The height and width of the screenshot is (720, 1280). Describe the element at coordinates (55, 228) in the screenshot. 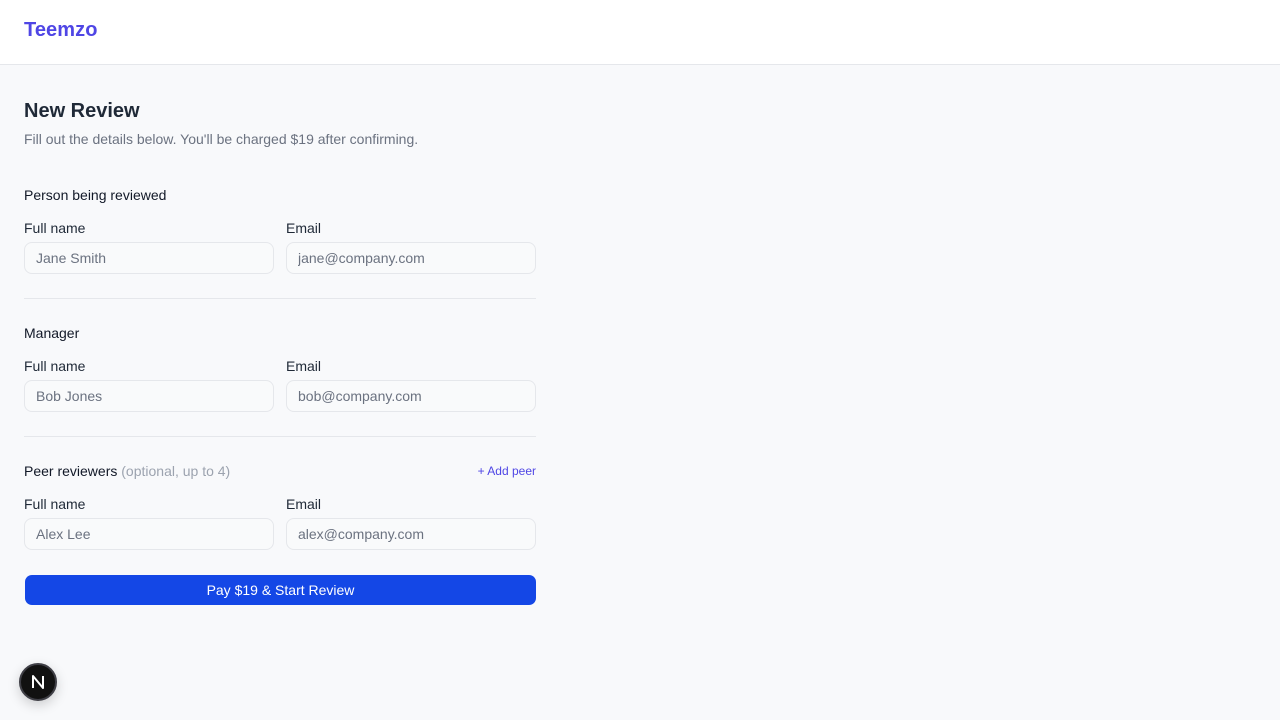

I see `person-name-label: Full name` at that location.